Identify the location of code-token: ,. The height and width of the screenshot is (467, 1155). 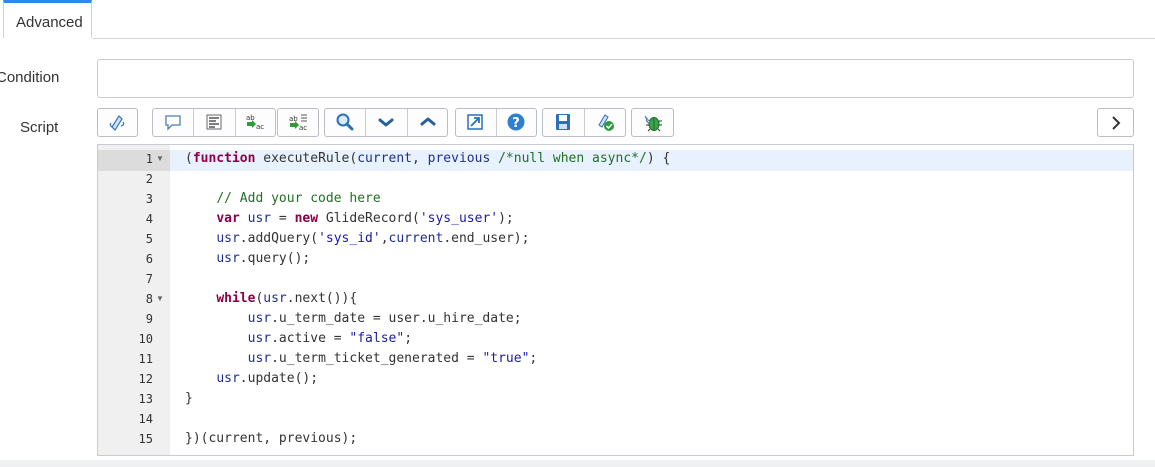
(420, 158).